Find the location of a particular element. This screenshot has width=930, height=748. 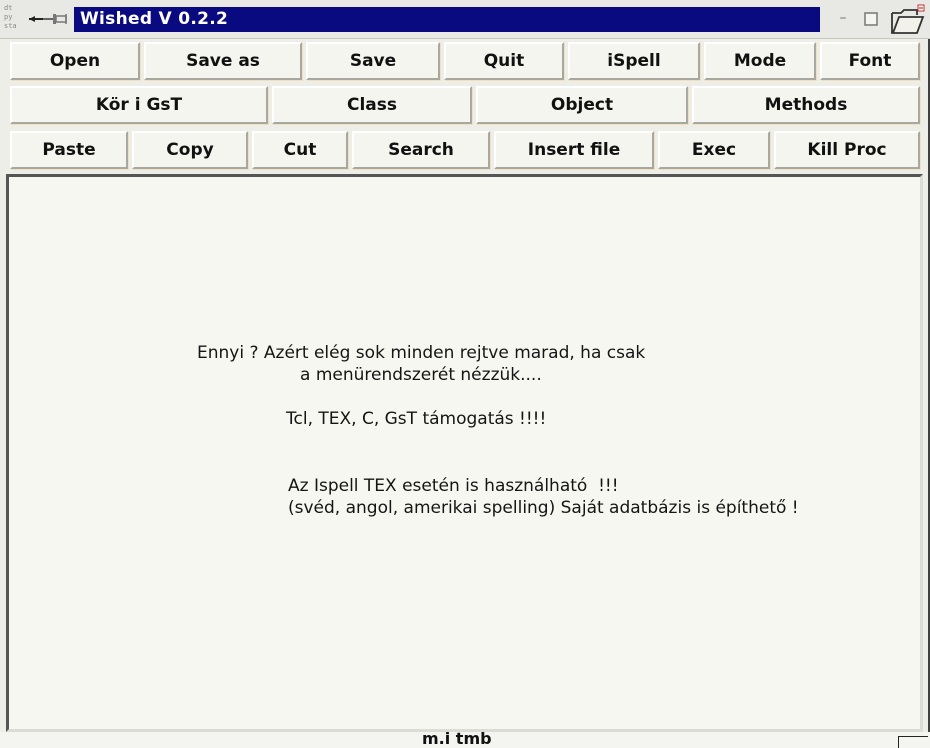

search-button: Search is located at coordinates (421, 150).